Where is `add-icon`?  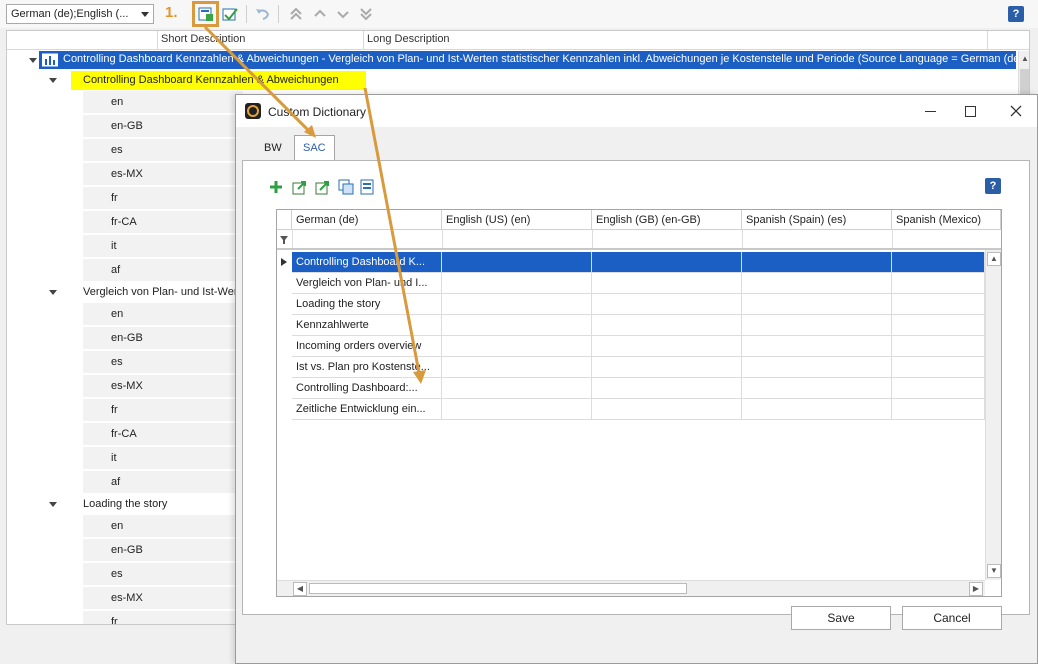 add-icon is located at coordinates (276, 187).